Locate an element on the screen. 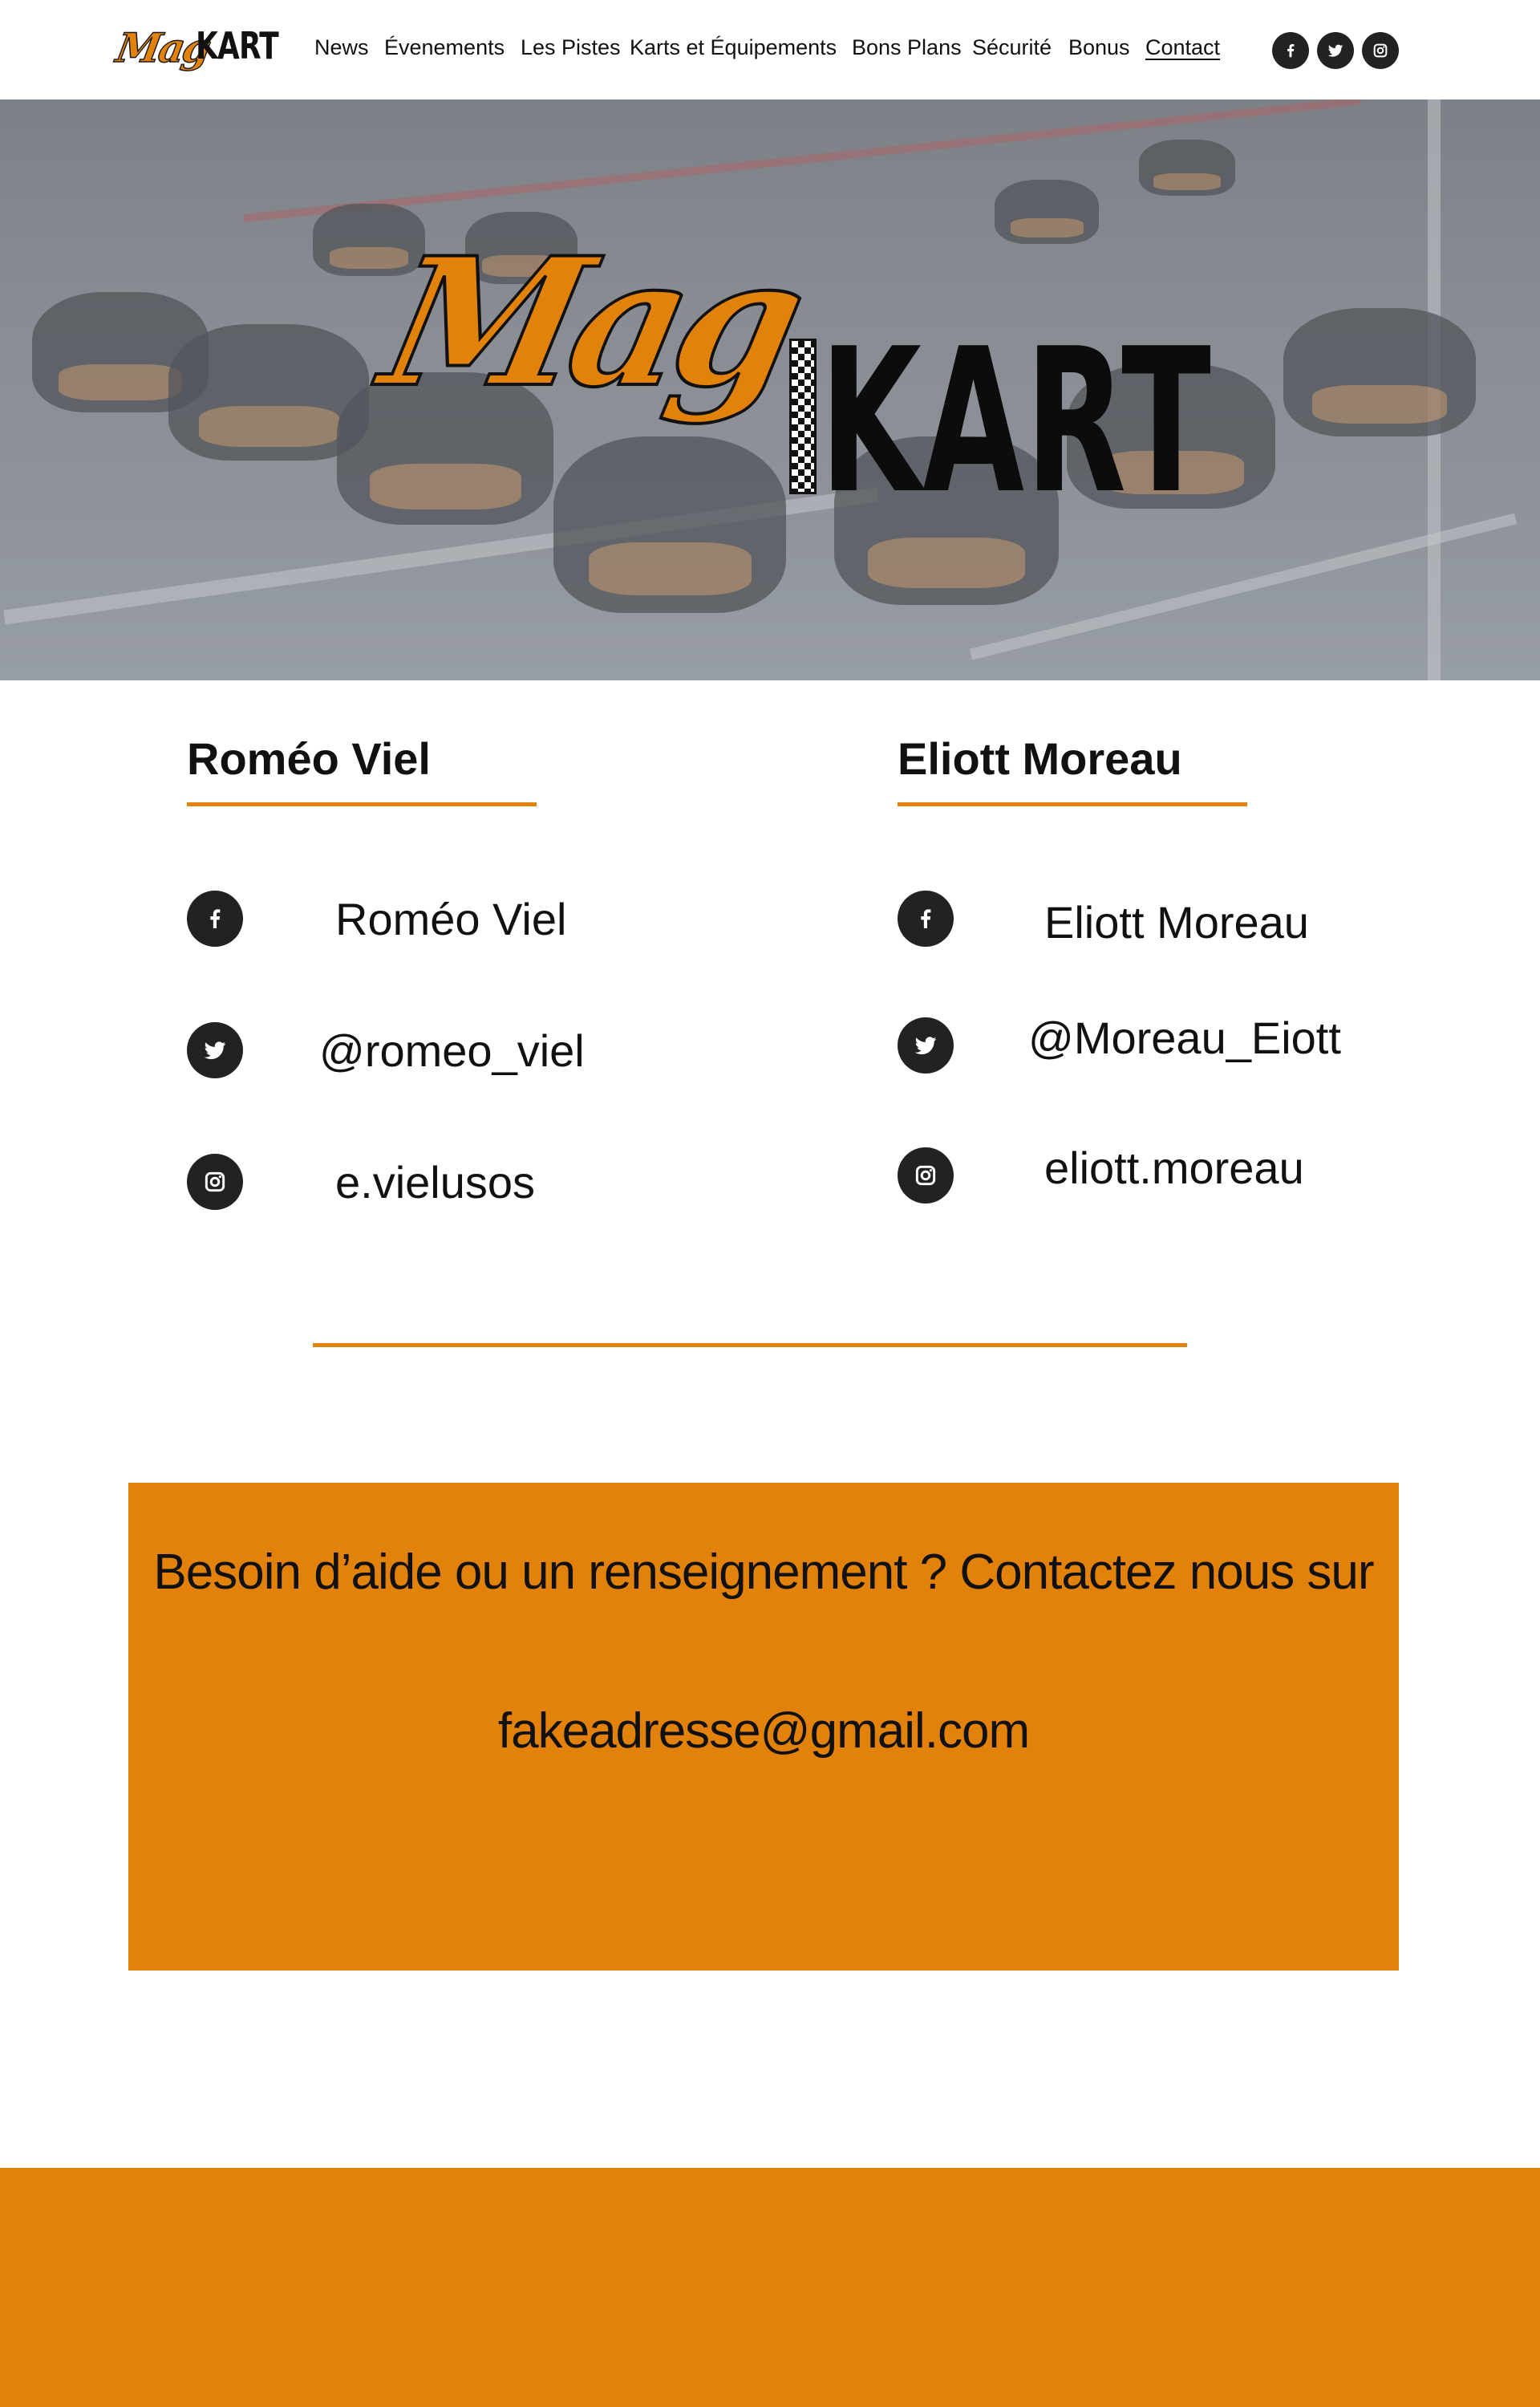 The image size is (1540, 2407). instagram-row: e.vielusos is located at coordinates (428, 1183).